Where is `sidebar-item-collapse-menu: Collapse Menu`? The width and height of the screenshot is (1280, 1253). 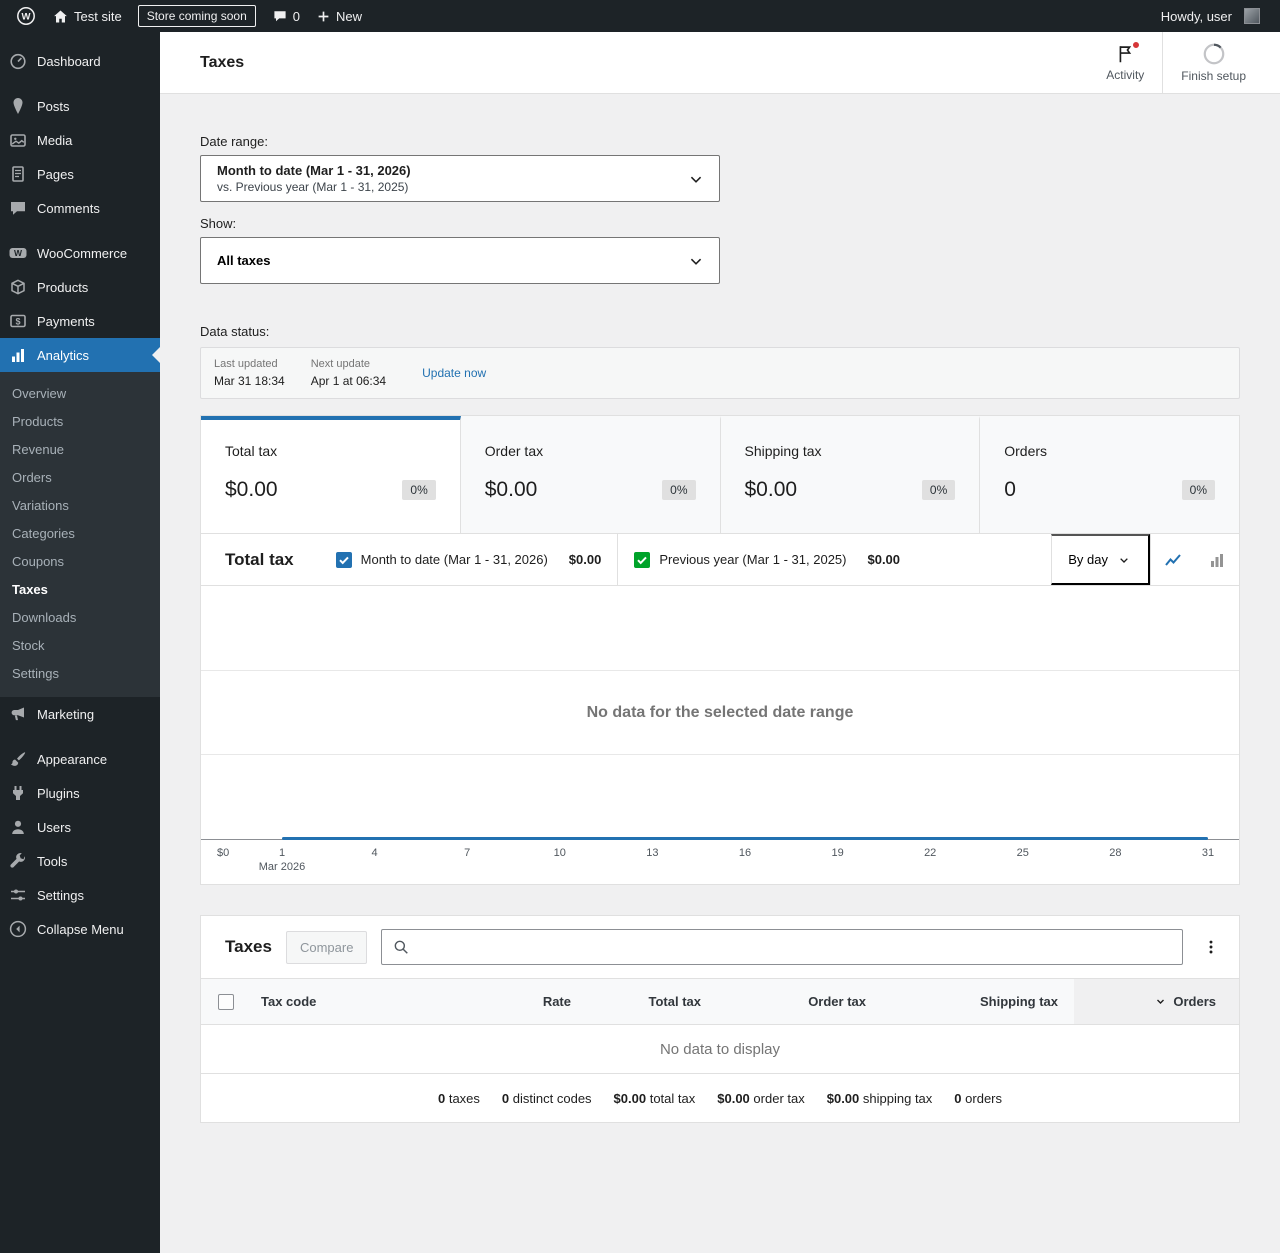
sidebar-item-collapse-menu: Collapse Menu is located at coordinates (80, 929).